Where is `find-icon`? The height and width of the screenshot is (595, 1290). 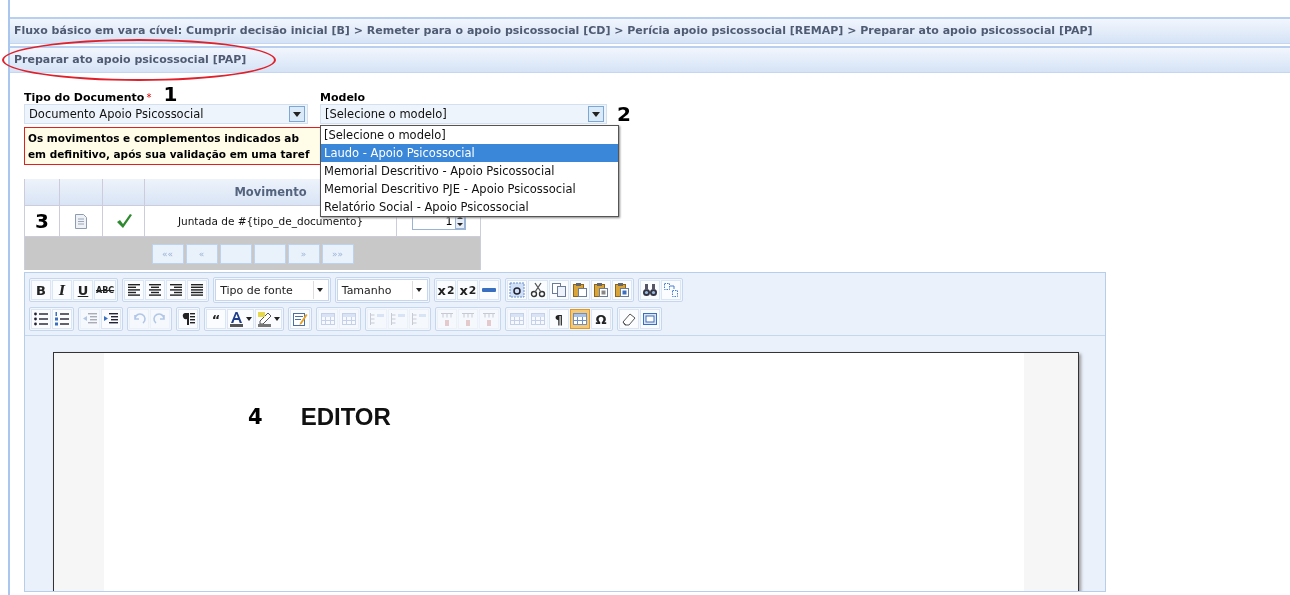
find-icon is located at coordinates (650, 290).